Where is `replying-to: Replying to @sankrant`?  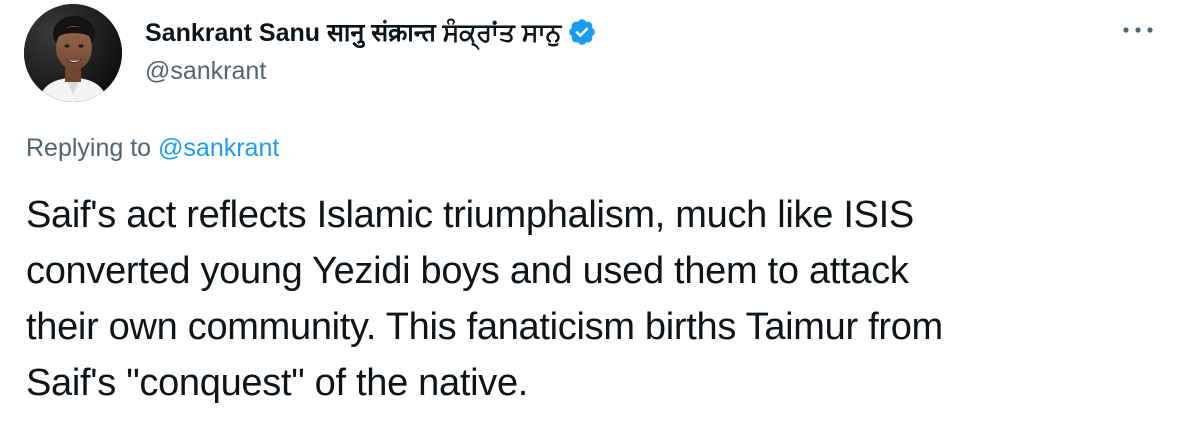 replying-to: Replying to @sankrant is located at coordinates (152, 148).